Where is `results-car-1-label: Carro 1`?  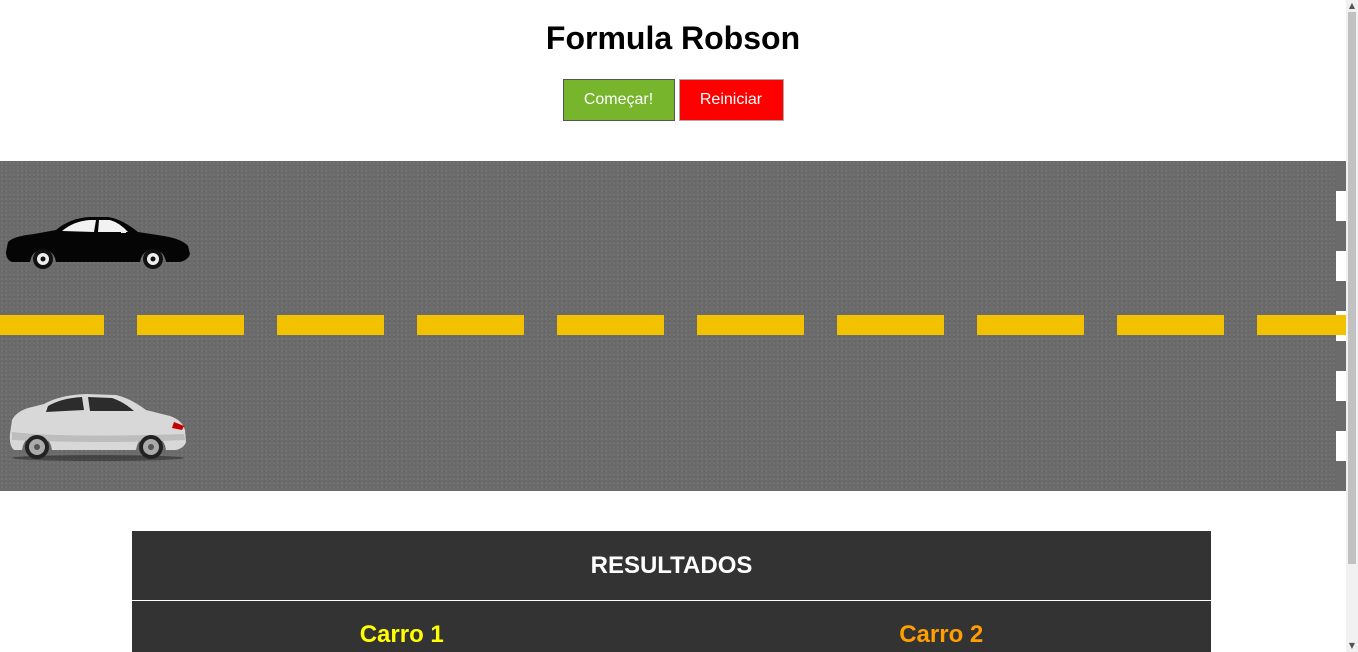
results-car-1-label: Carro 1 is located at coordinates (401, 634).